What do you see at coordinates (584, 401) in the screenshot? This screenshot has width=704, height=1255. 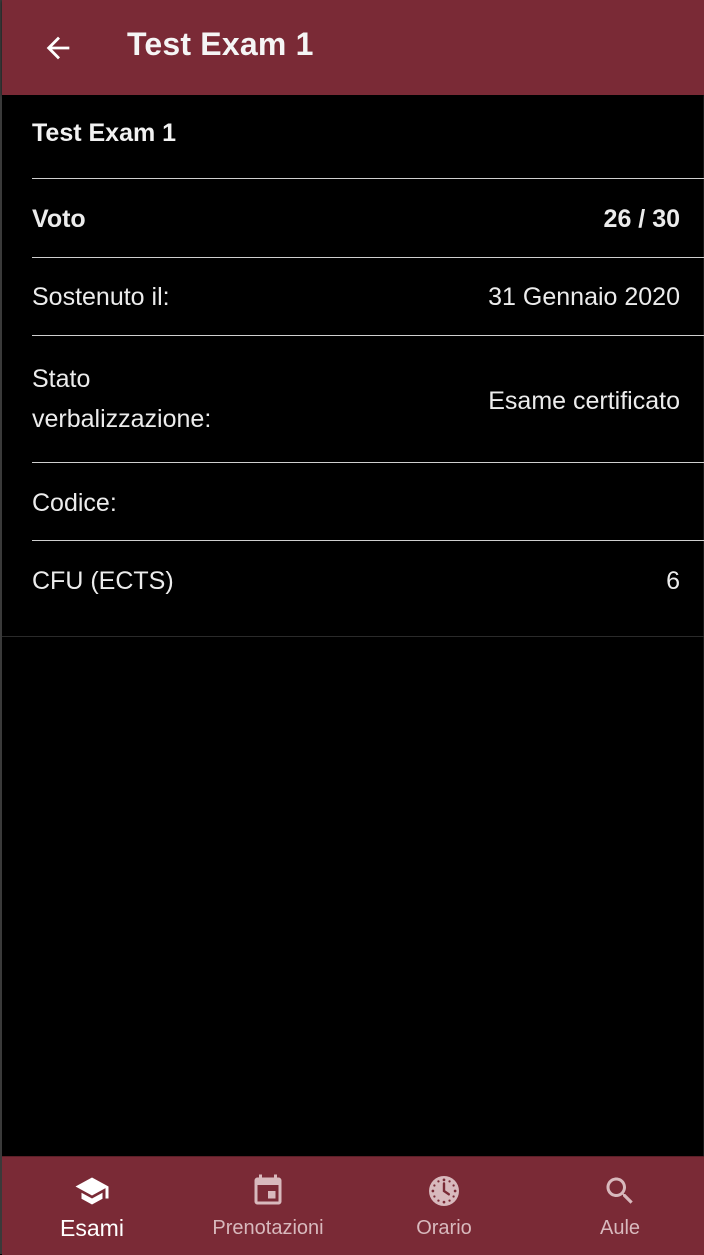 I see `status-value: Esame certificato` at bounding box center [584, 401].